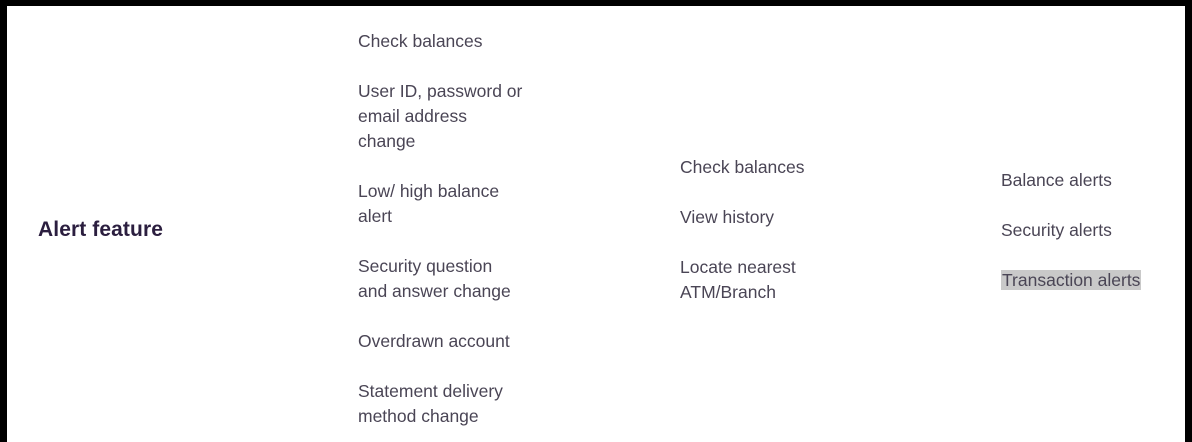 This screenshot has height=442, width=1192. Describe the element at coordinates (473, 404) in the screenshot. I see `feature-item-statement-delivery: Statement delivery method change` at that location.